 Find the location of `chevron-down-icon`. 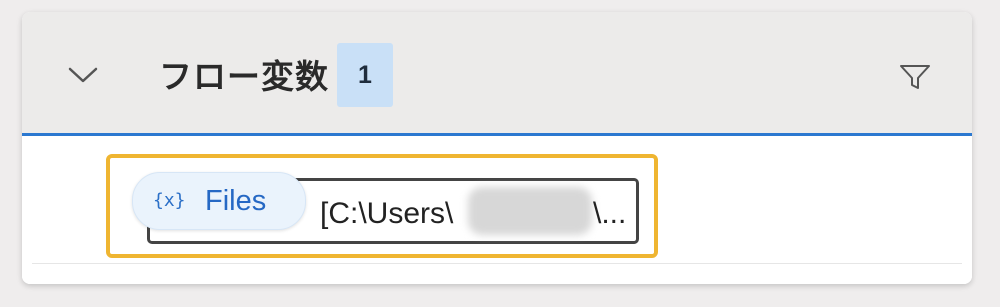

chevron-down-icon is located at coordinates (83, 75).